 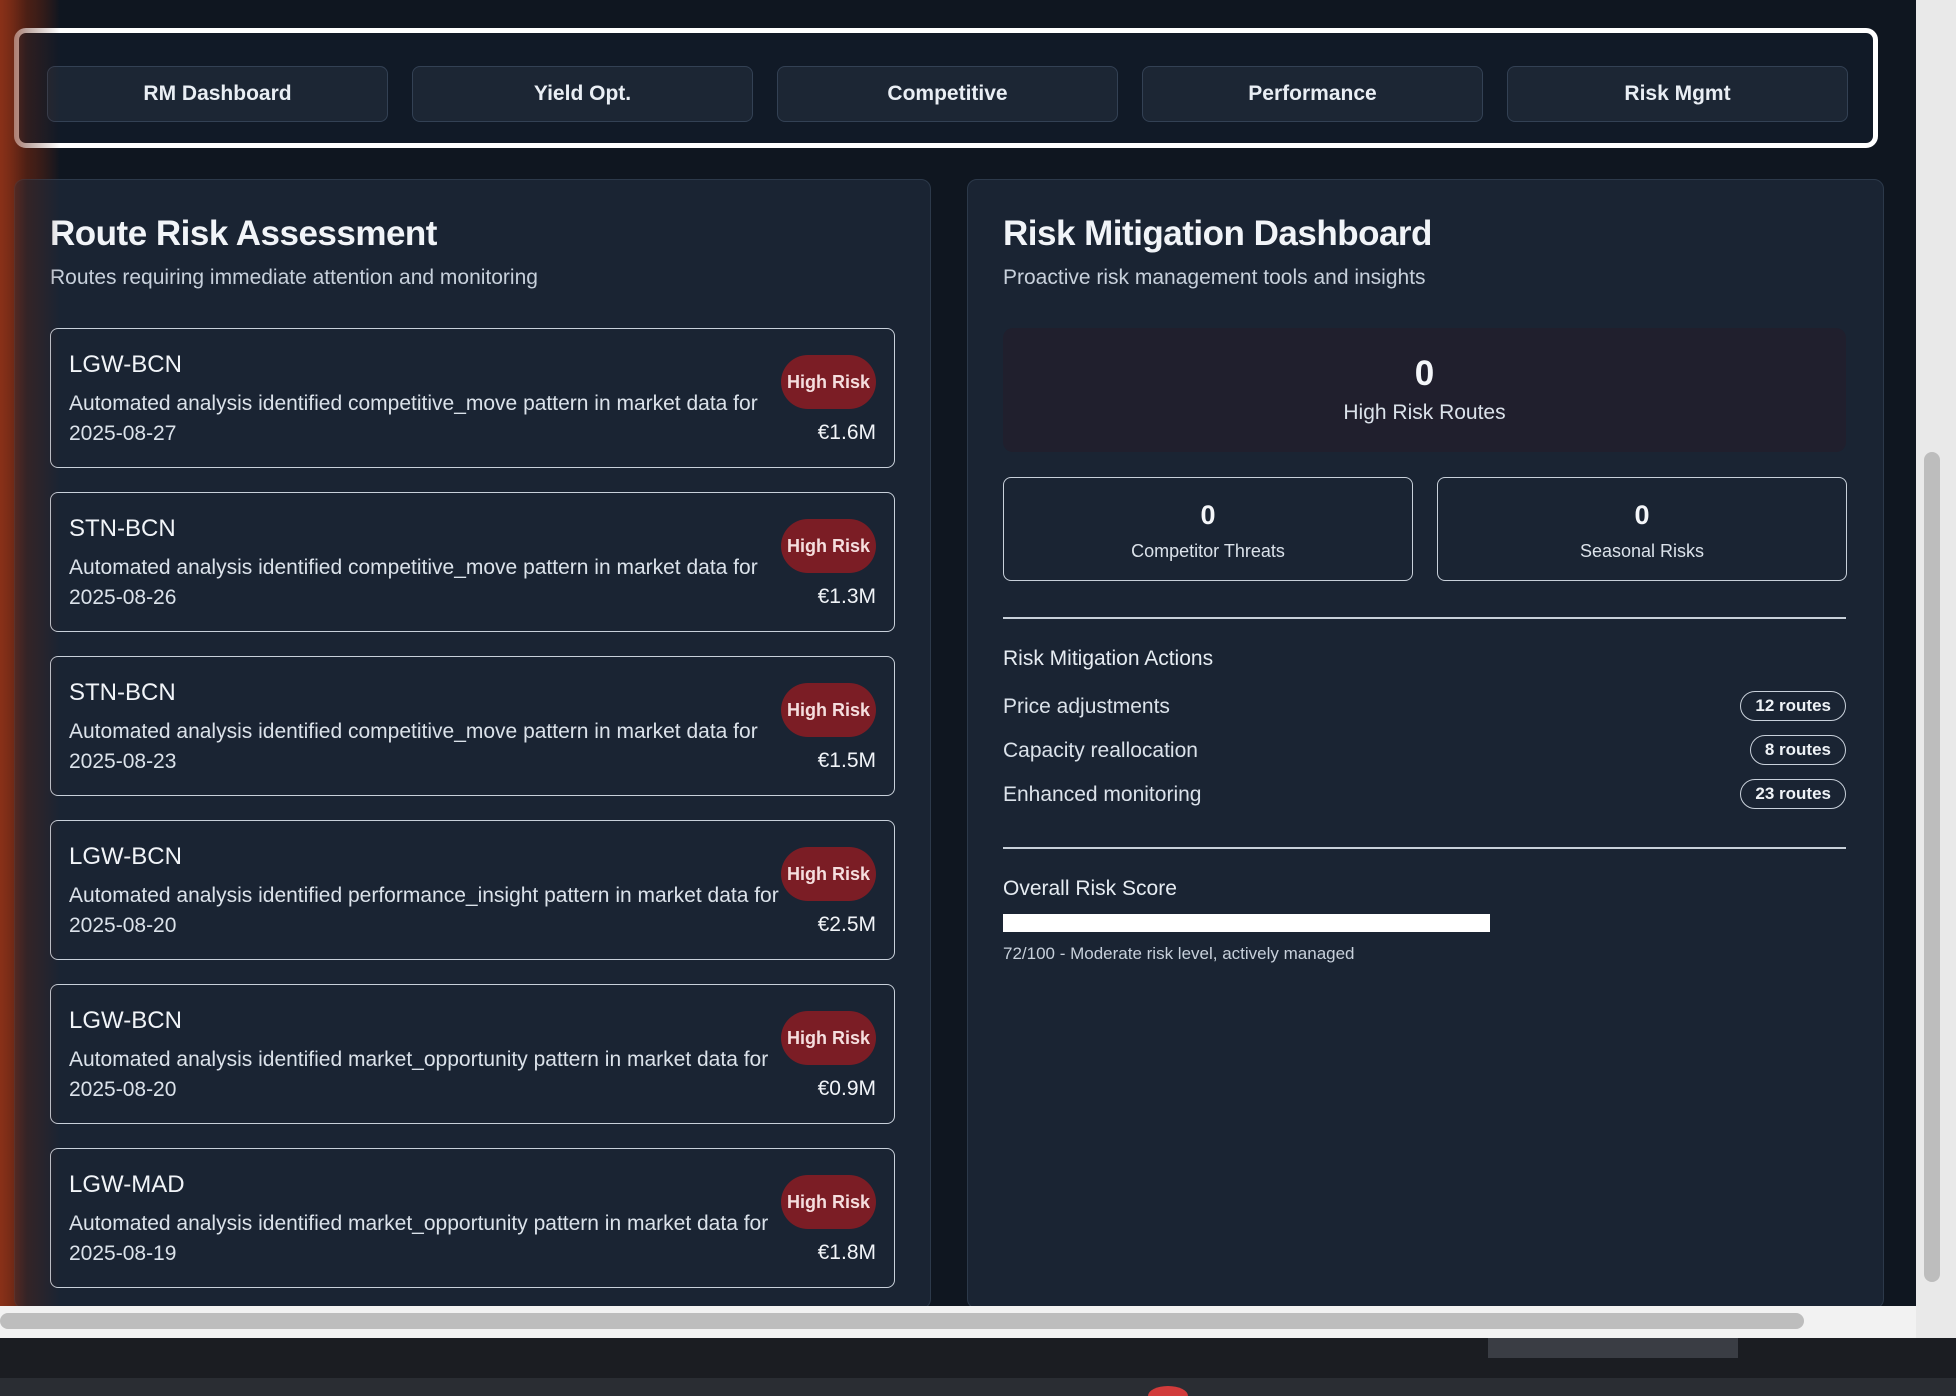 I want to click on competitor-threats-stat: 0 Competitor Threats, so click(x=1208, y=529).